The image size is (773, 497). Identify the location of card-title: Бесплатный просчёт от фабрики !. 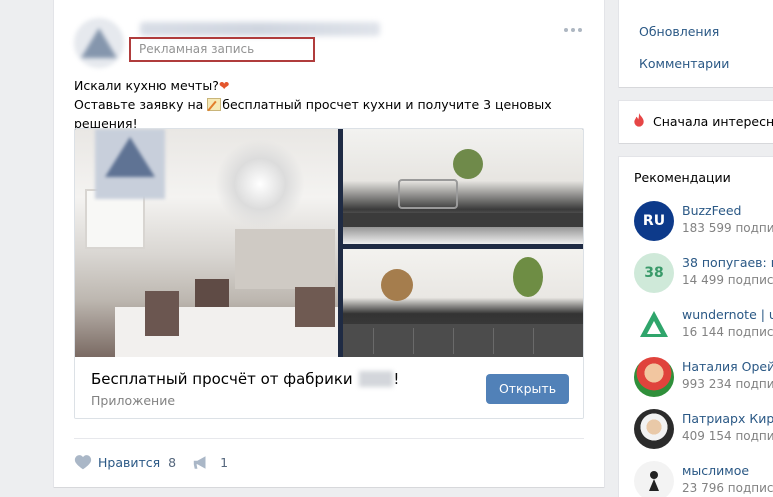
(245, 379).